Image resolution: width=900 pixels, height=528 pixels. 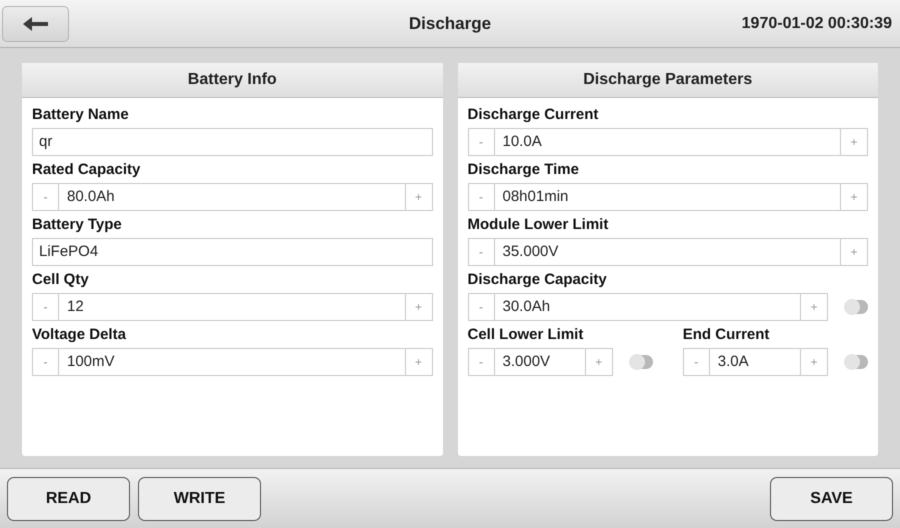 What do you see at coordinates (667, 80) in the screenshot?
I see `panel-title: Discharge Parameters` at bounding box center [667, 80].